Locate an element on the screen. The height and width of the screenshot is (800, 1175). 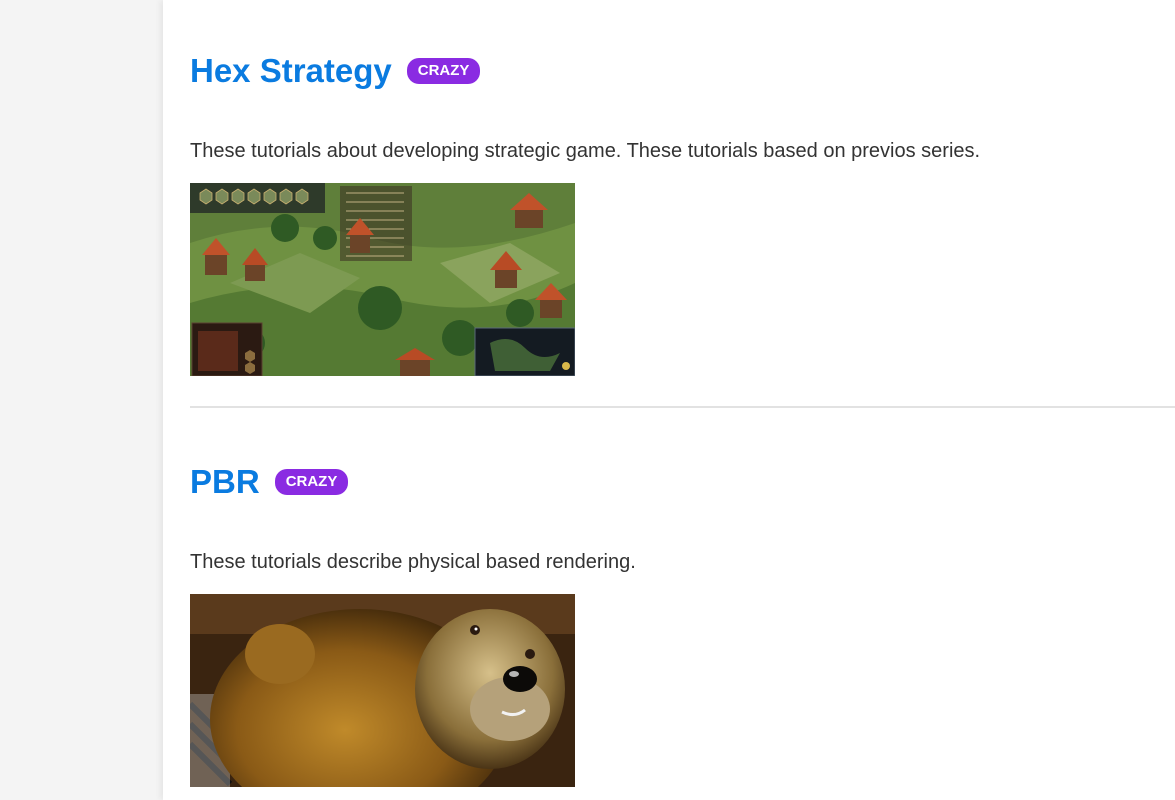
tutorial-title-link: PBR is located at coordinates (225, 482).